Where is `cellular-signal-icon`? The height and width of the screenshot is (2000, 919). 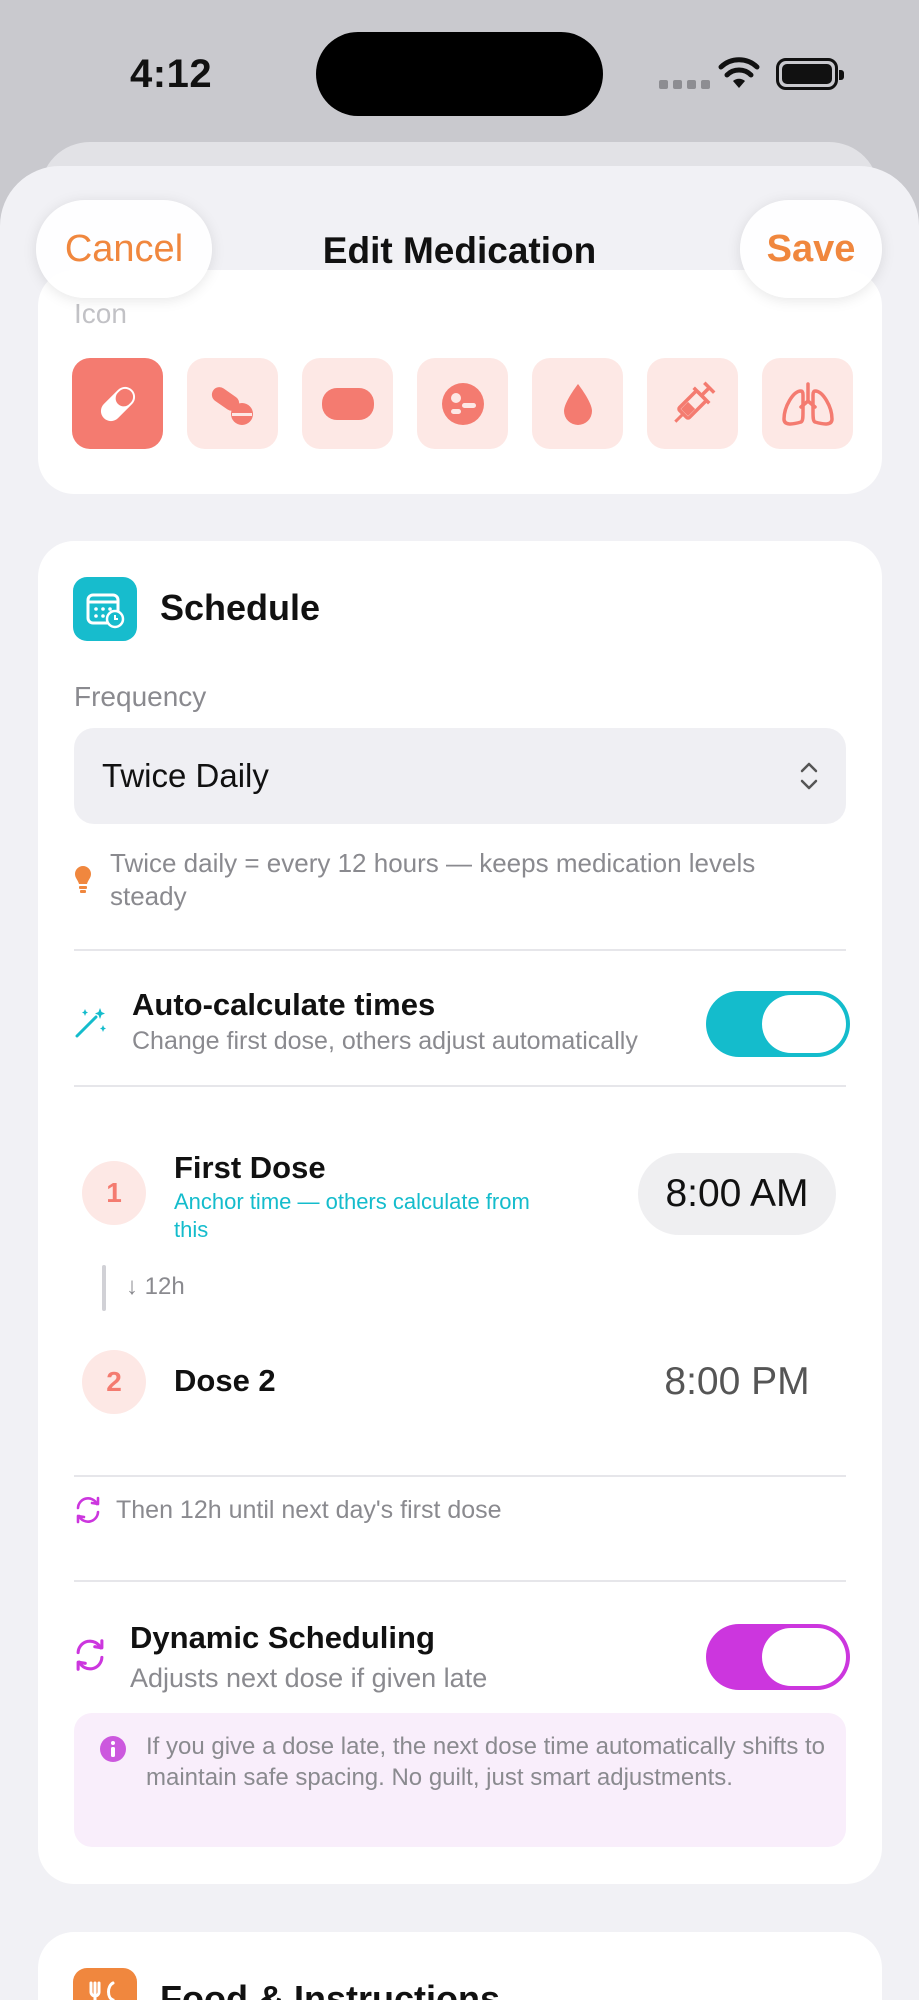
cellular-signal-icon is located at coordinates (684, 84).